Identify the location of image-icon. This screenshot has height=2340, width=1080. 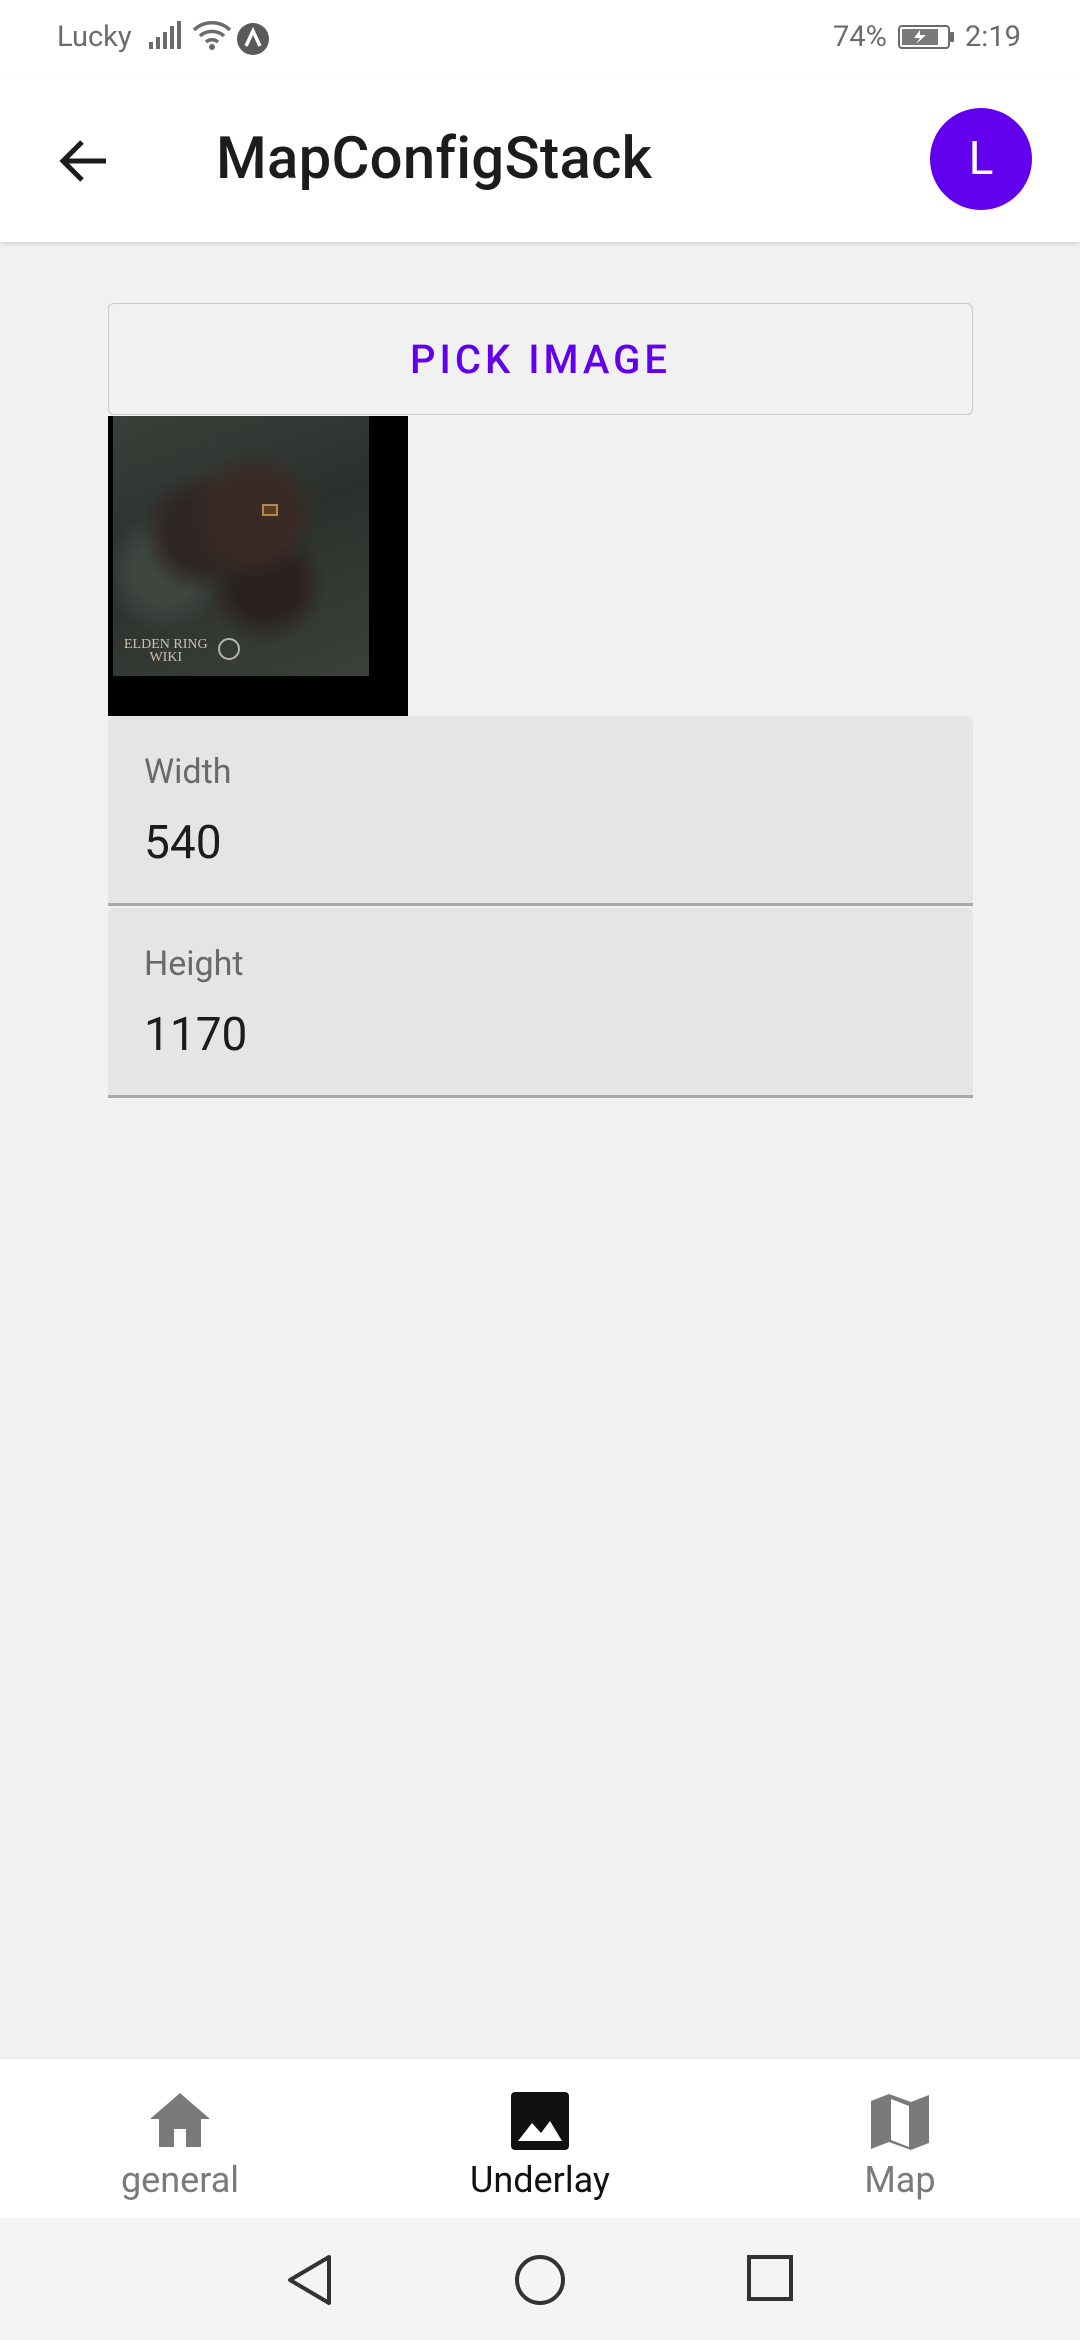
(540, 2123).